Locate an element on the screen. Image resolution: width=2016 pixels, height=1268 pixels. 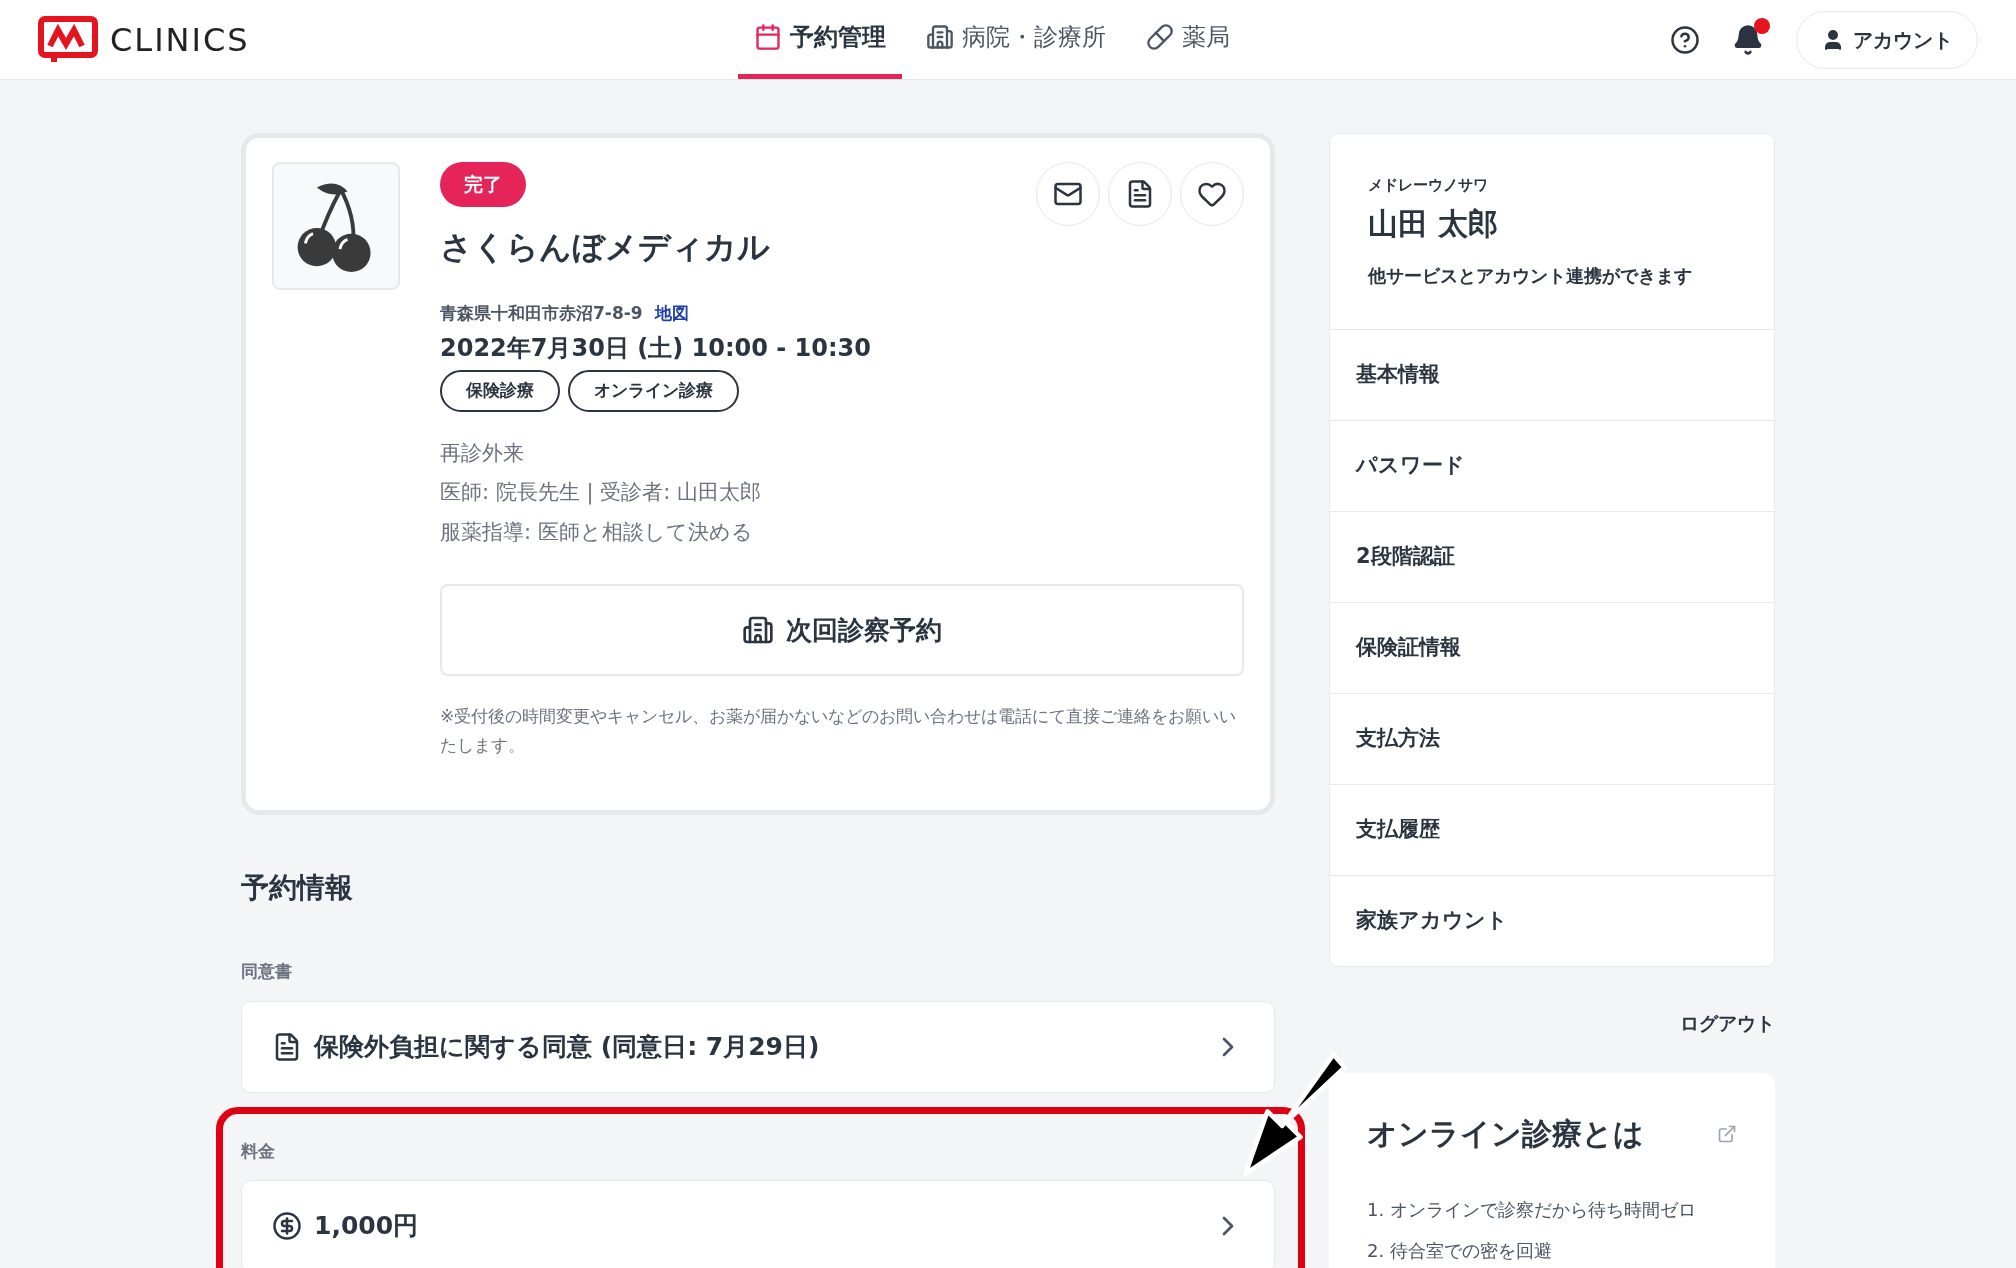
logo-icon is located at coordinates (68, 39).